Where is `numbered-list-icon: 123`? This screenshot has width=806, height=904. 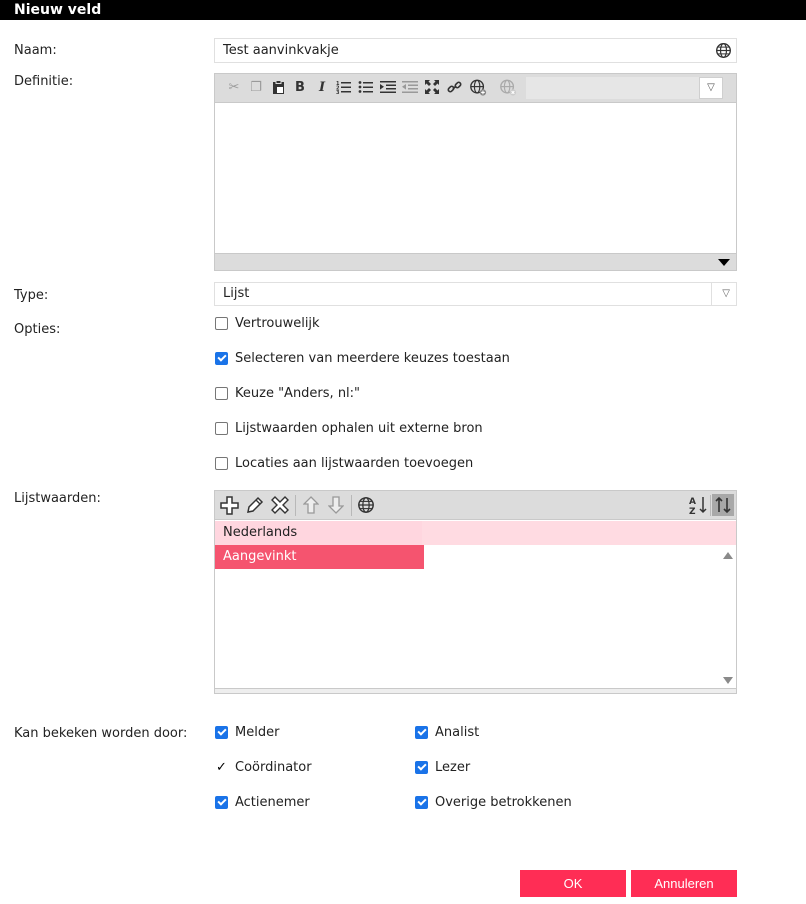 numbered-list-icon: 123 is located at coordinates (344, 87).